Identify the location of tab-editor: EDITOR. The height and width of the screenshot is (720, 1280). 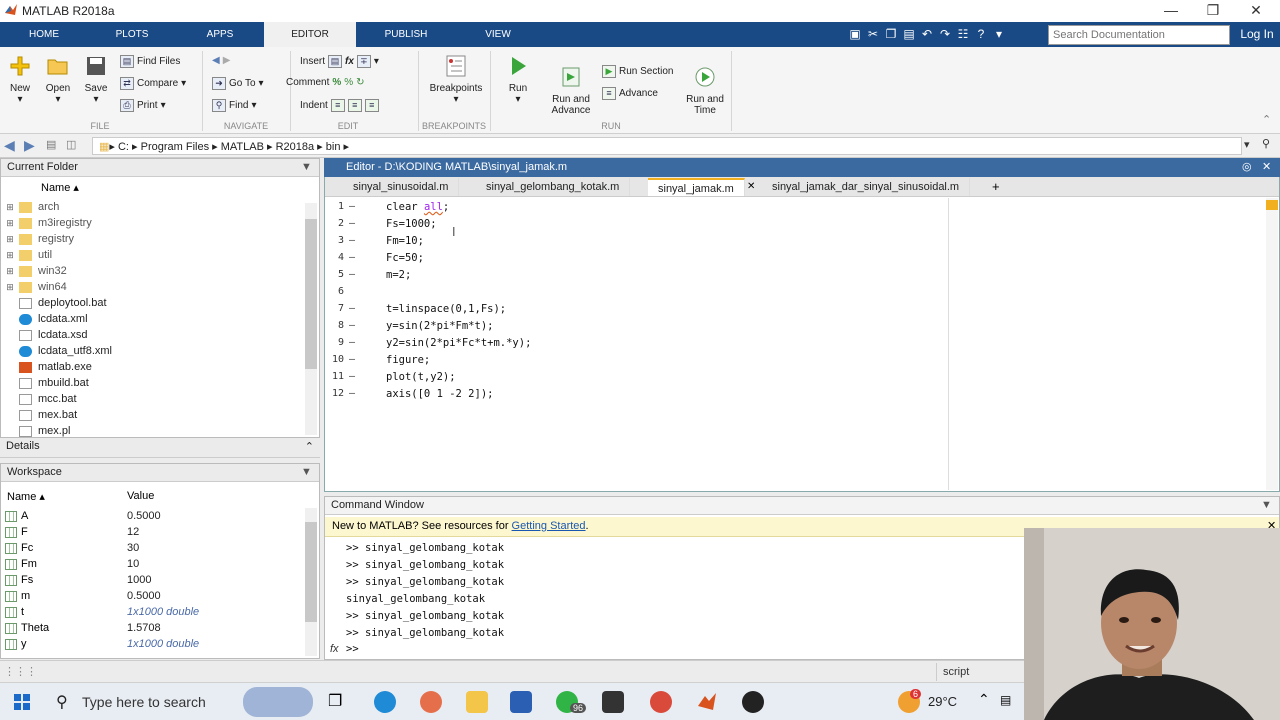
(310, 34).